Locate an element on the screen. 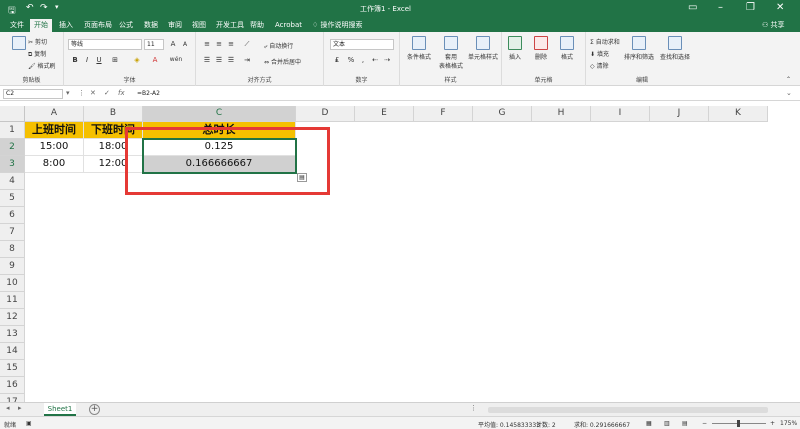  row-header-17: 17 is located at coordinates (12, 398).